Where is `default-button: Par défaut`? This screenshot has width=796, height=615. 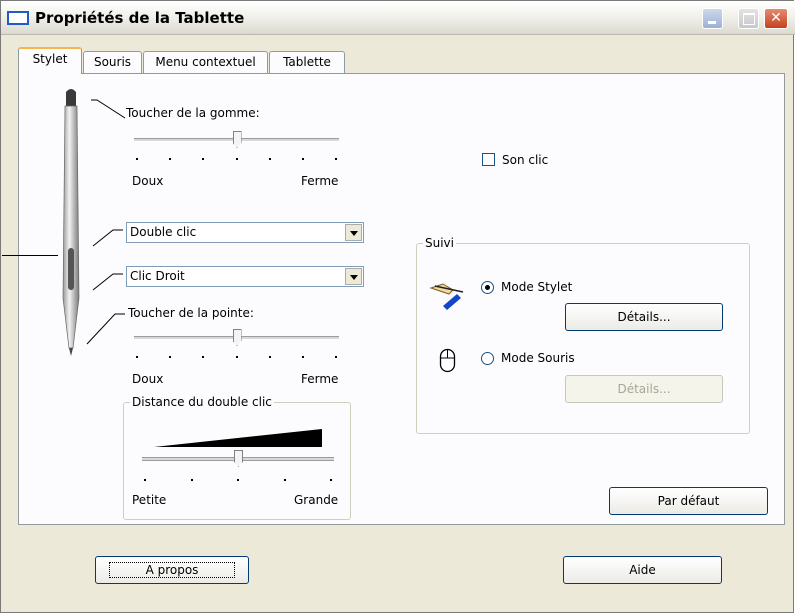
default-button: Par défaut is located at coordinates (688, 501).